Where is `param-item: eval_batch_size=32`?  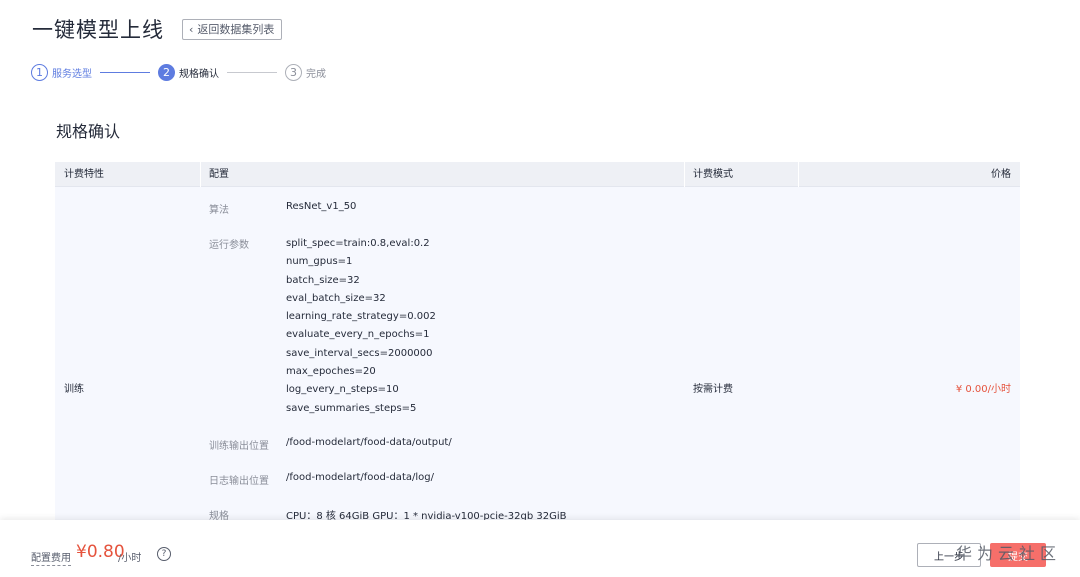 param-item: eval_batch_size=32 is located at coordinates (336, 298).